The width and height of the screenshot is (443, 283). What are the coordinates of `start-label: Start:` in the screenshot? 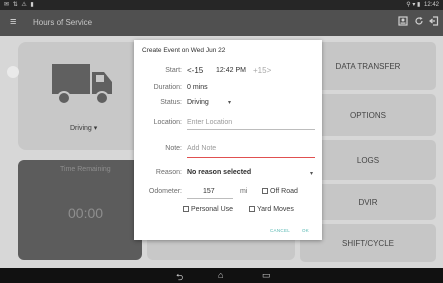 It's located at (173, 70).